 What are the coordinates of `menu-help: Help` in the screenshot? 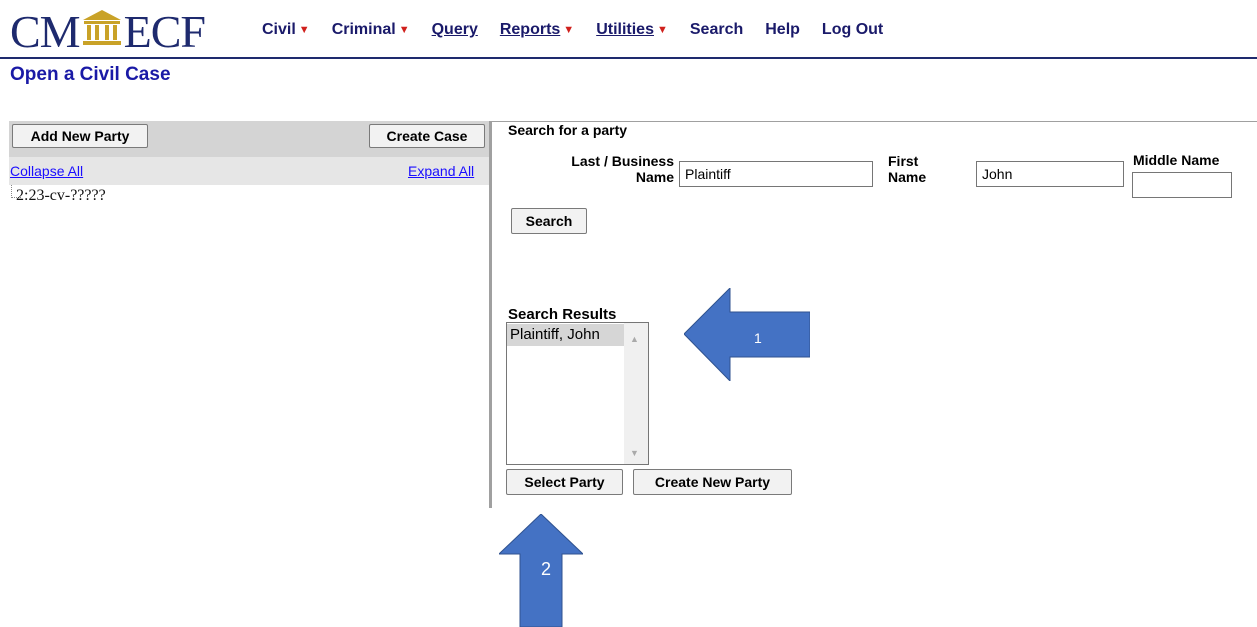 It's located at (782, 30).